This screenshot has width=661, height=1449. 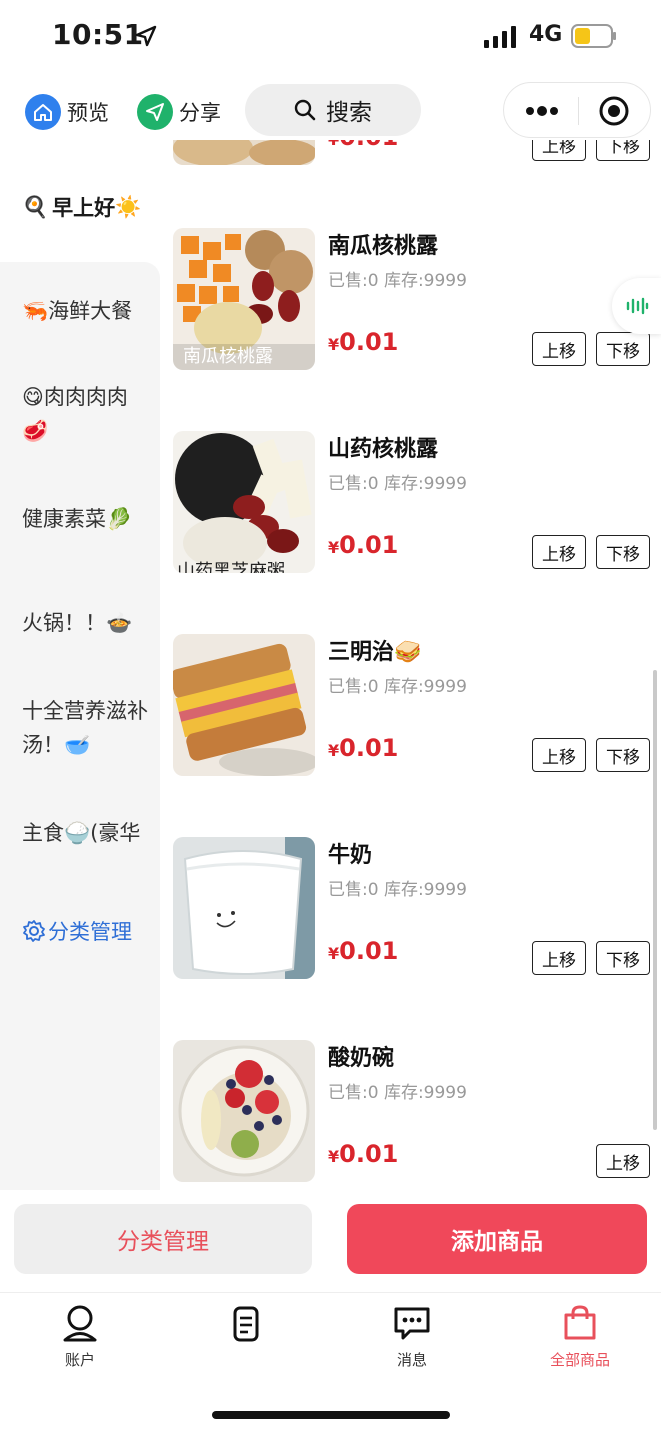 I want to click on product-thumbnail: 山药黑芝麻粥, so click(x=244, y=502).